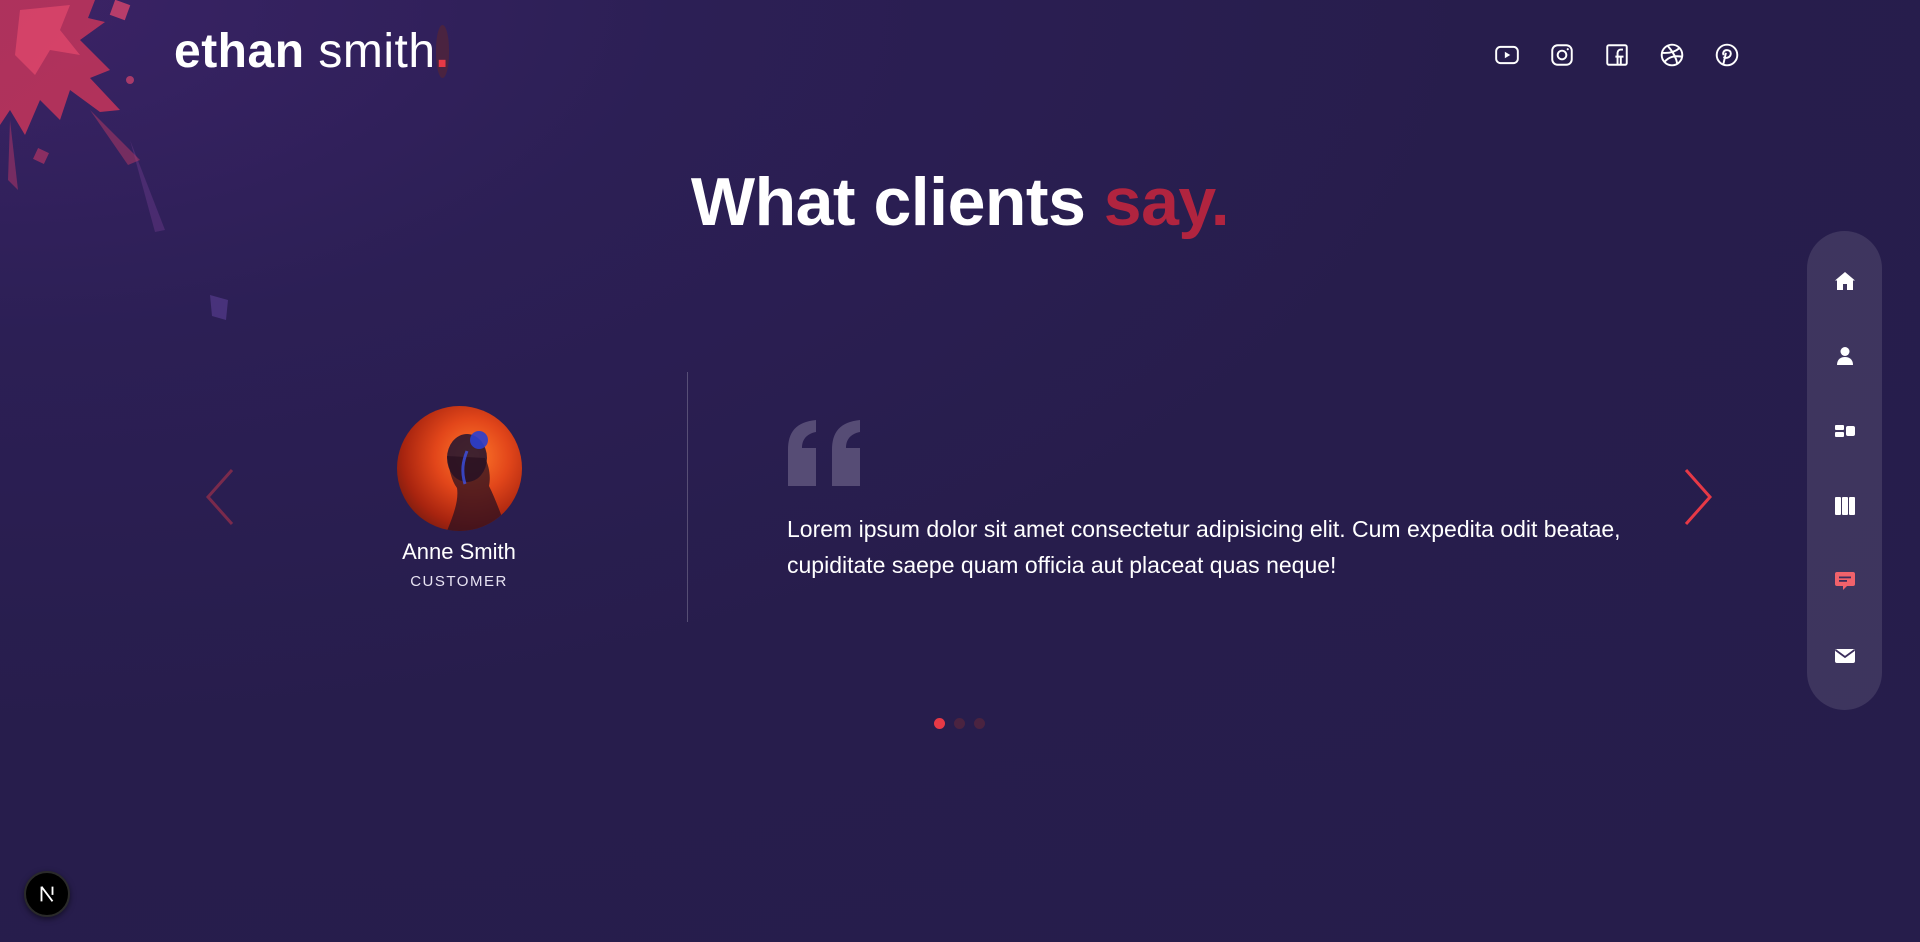 The width and height of the screenshot is (1920, 942). I want to click on title-accent: say., so click(1166, 202).